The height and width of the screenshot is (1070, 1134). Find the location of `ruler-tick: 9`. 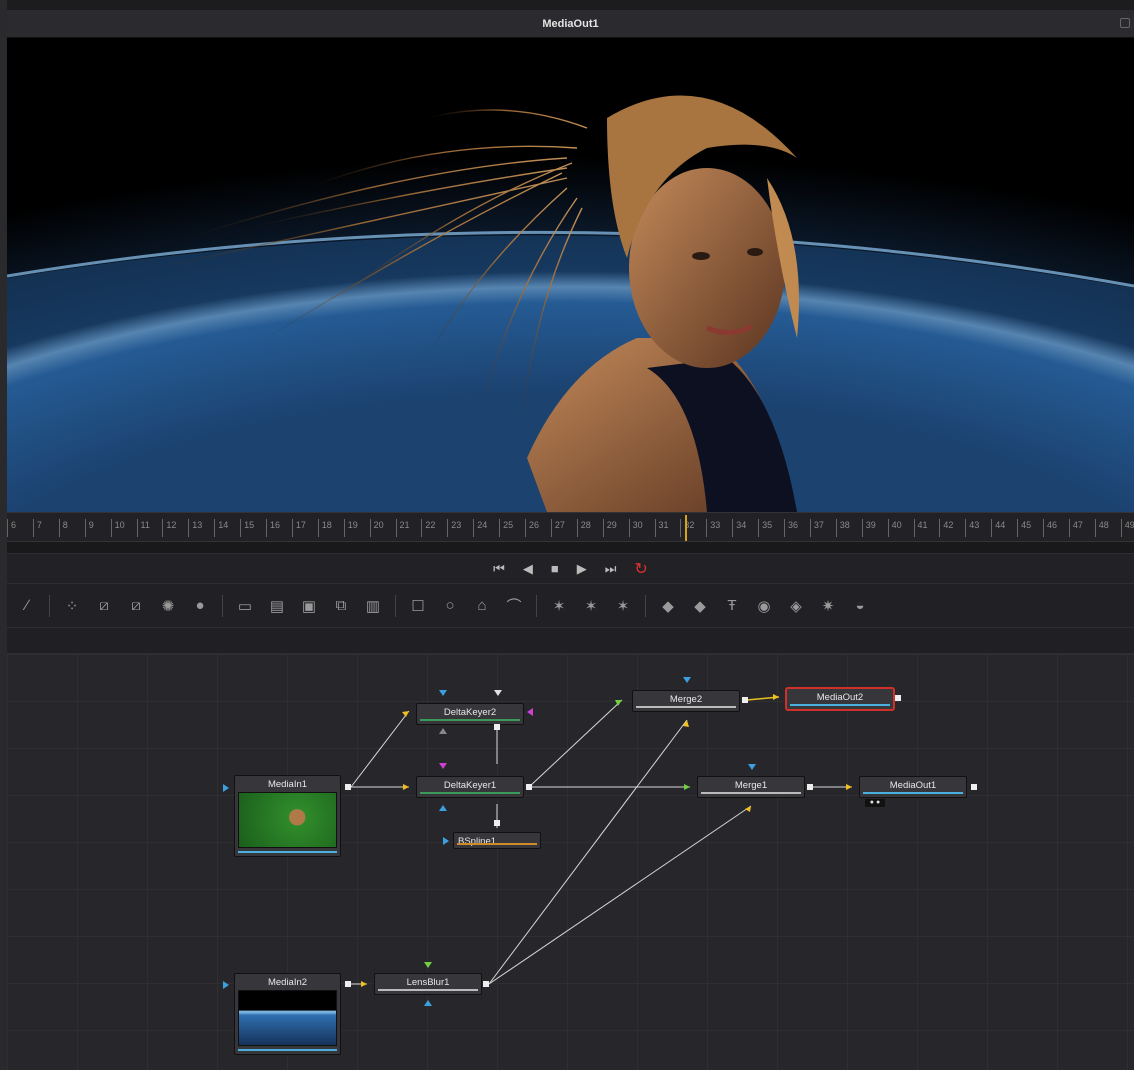

ruler-tick: 9 is located at coordinates (89, 528).